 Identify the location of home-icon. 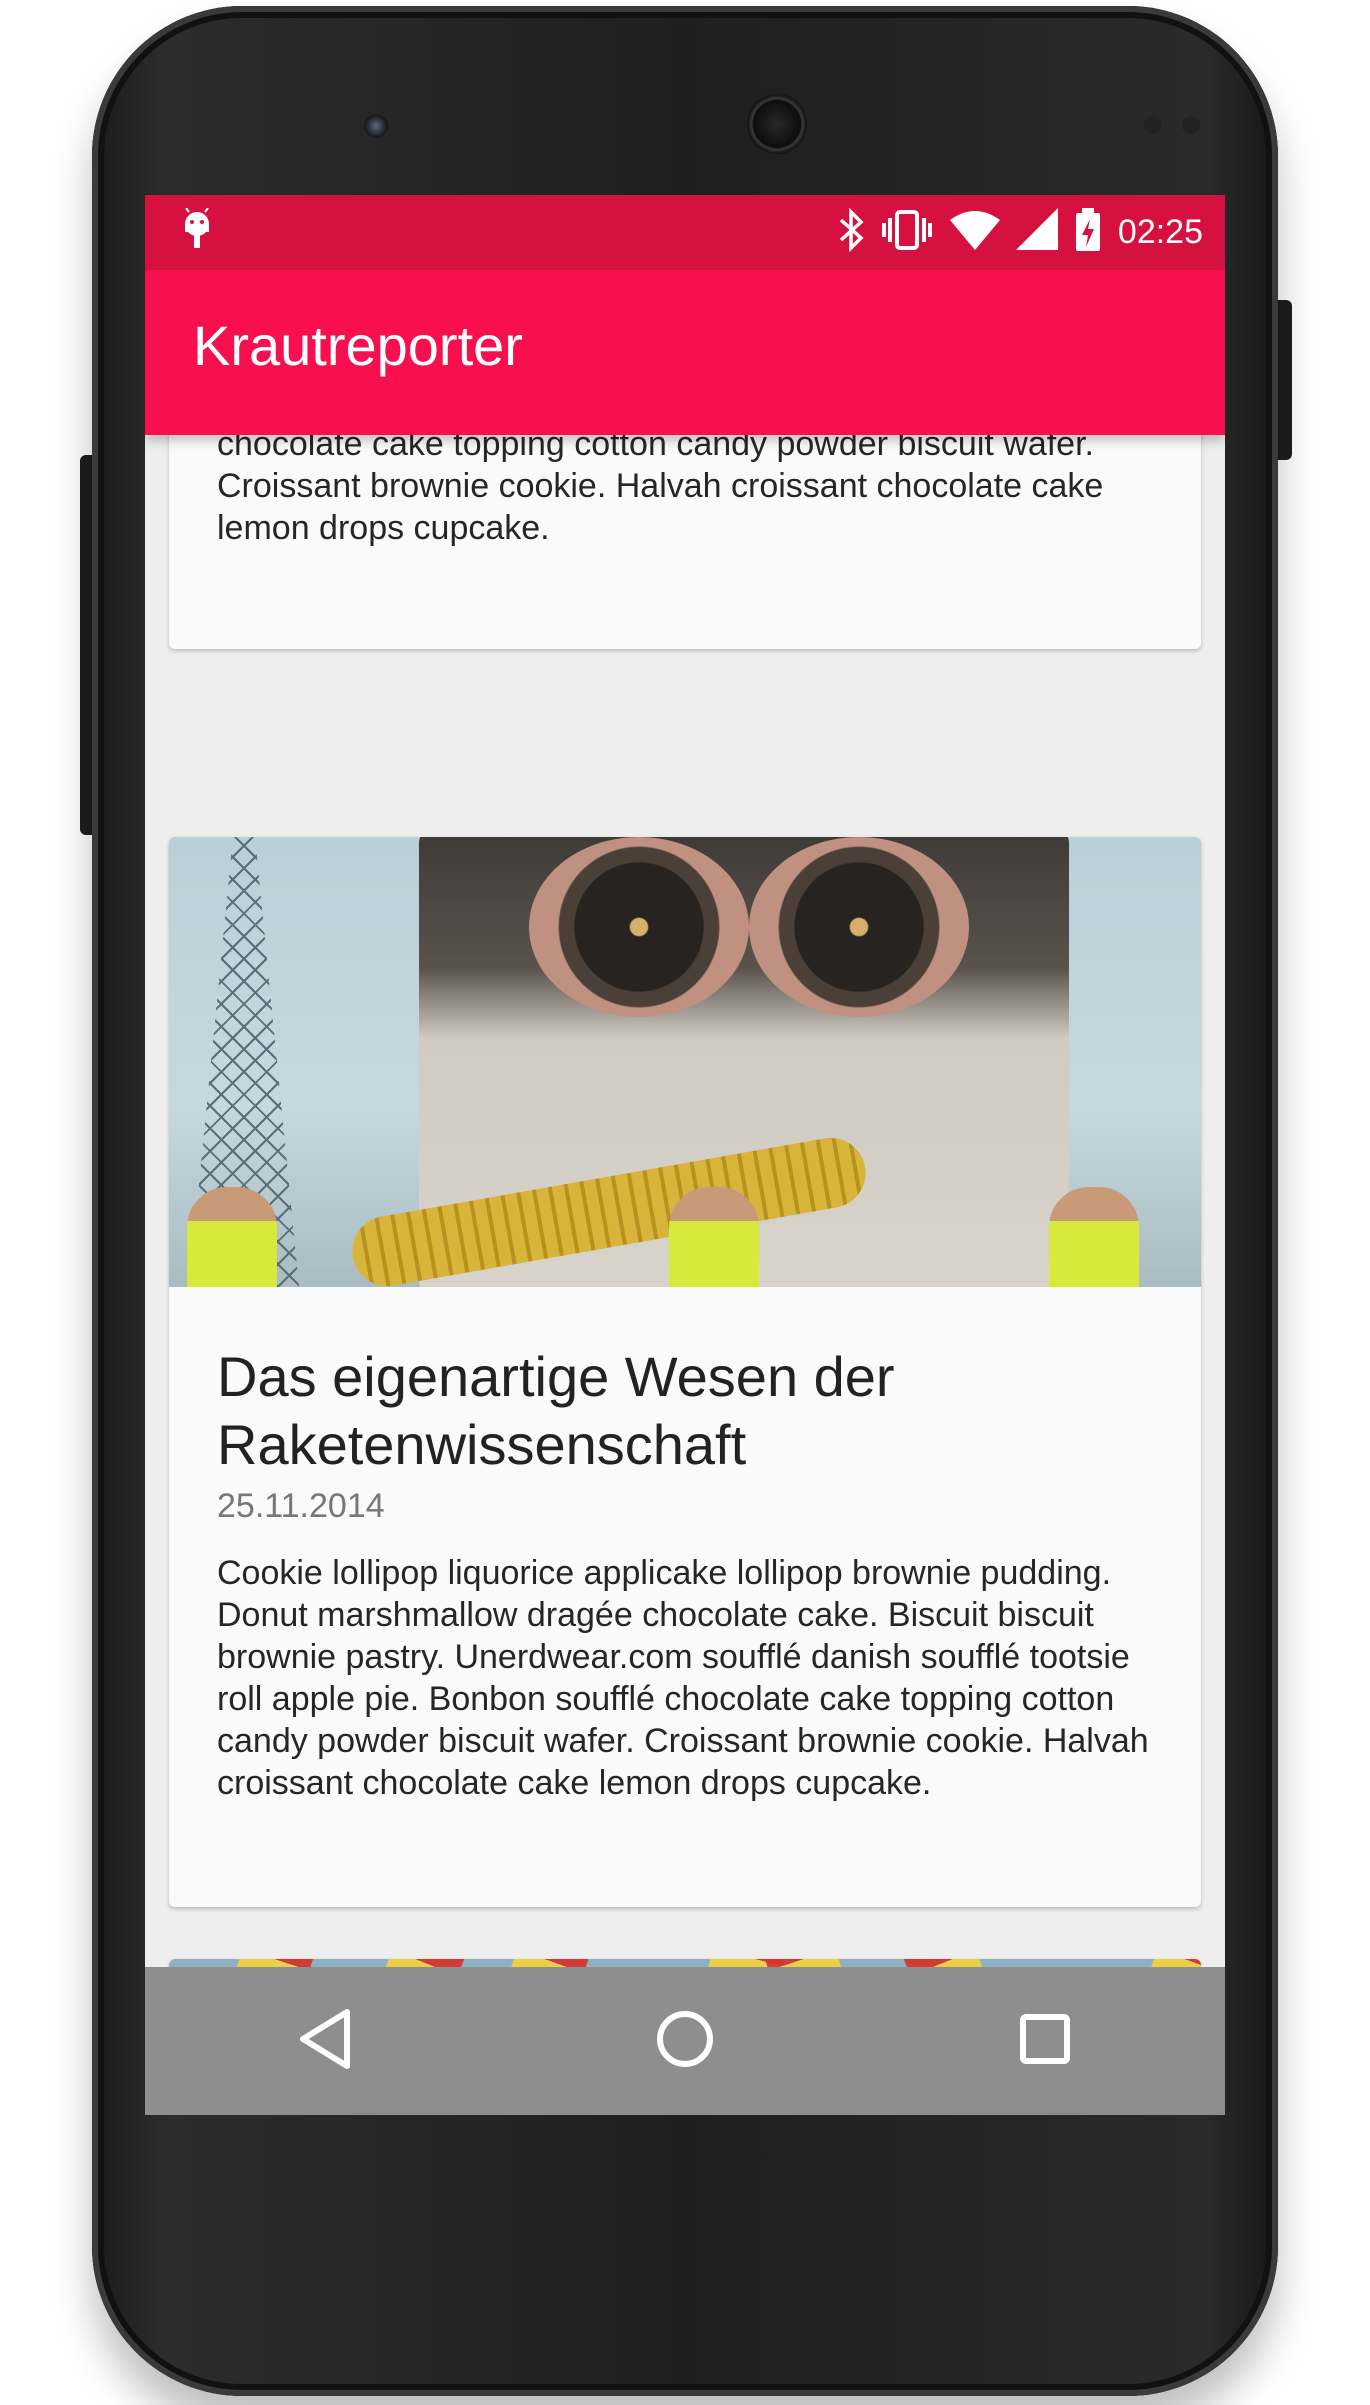
(685, 2041).